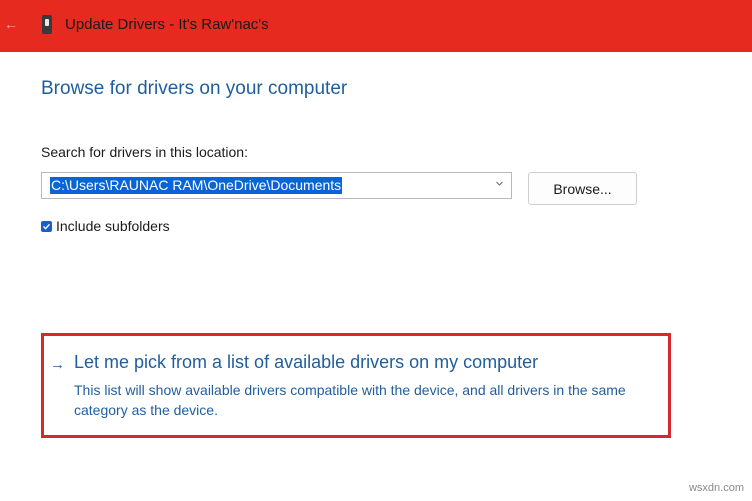 This screenshot has width=752, height=501. I want to click on page-heading: Browse for drivers on your computer, so click(194, 88).